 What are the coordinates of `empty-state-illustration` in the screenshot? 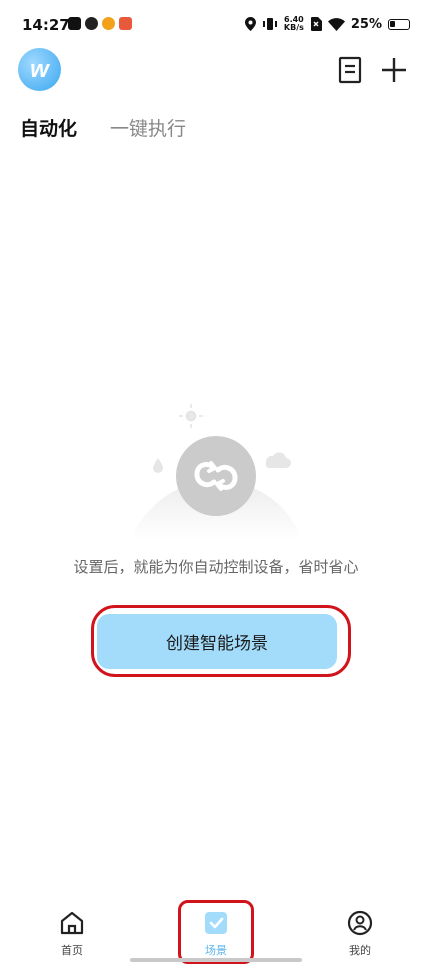 It's located at (216, 472).